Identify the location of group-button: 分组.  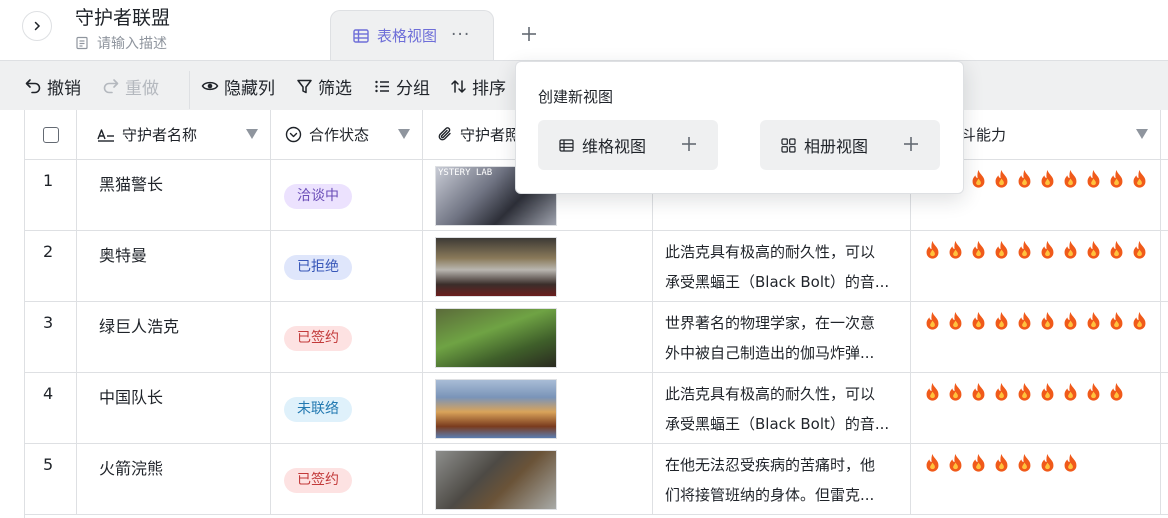
(402, 86).